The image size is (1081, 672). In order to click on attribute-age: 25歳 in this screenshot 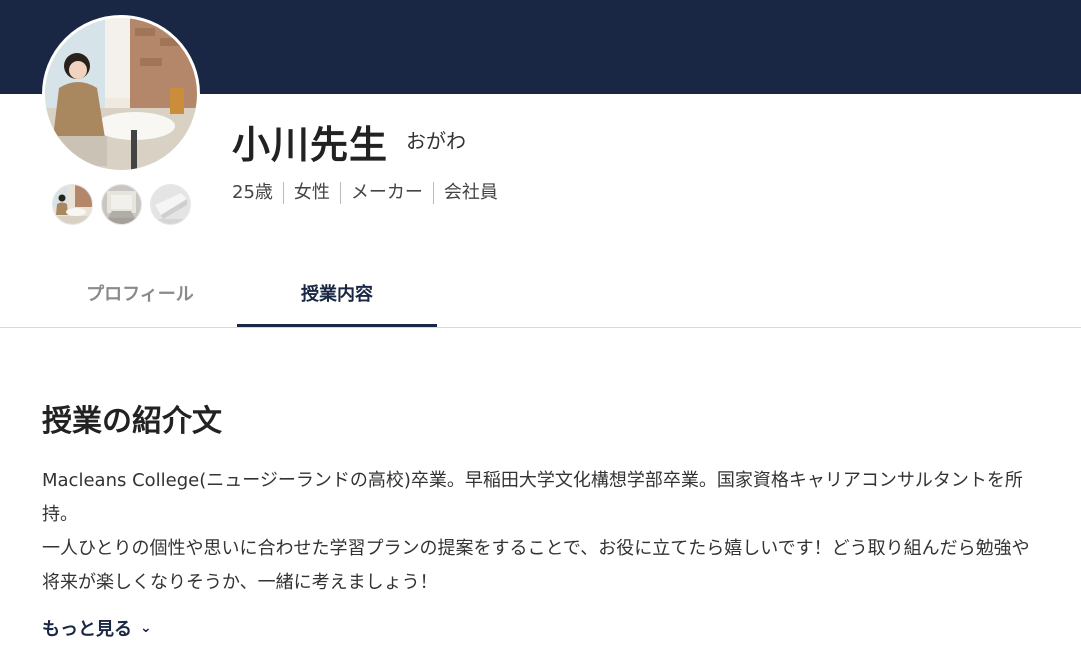, I will do `click(252, 192)`.